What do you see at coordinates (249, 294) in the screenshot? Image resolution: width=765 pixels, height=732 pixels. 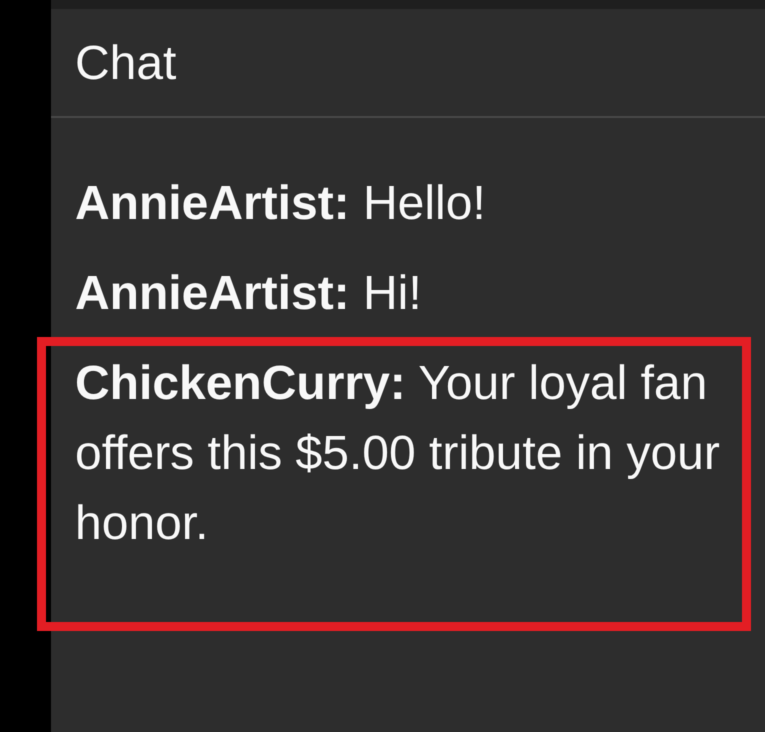 I see `chat-message: AnnieArtist: Hi!` at bounding box center [249, 294].